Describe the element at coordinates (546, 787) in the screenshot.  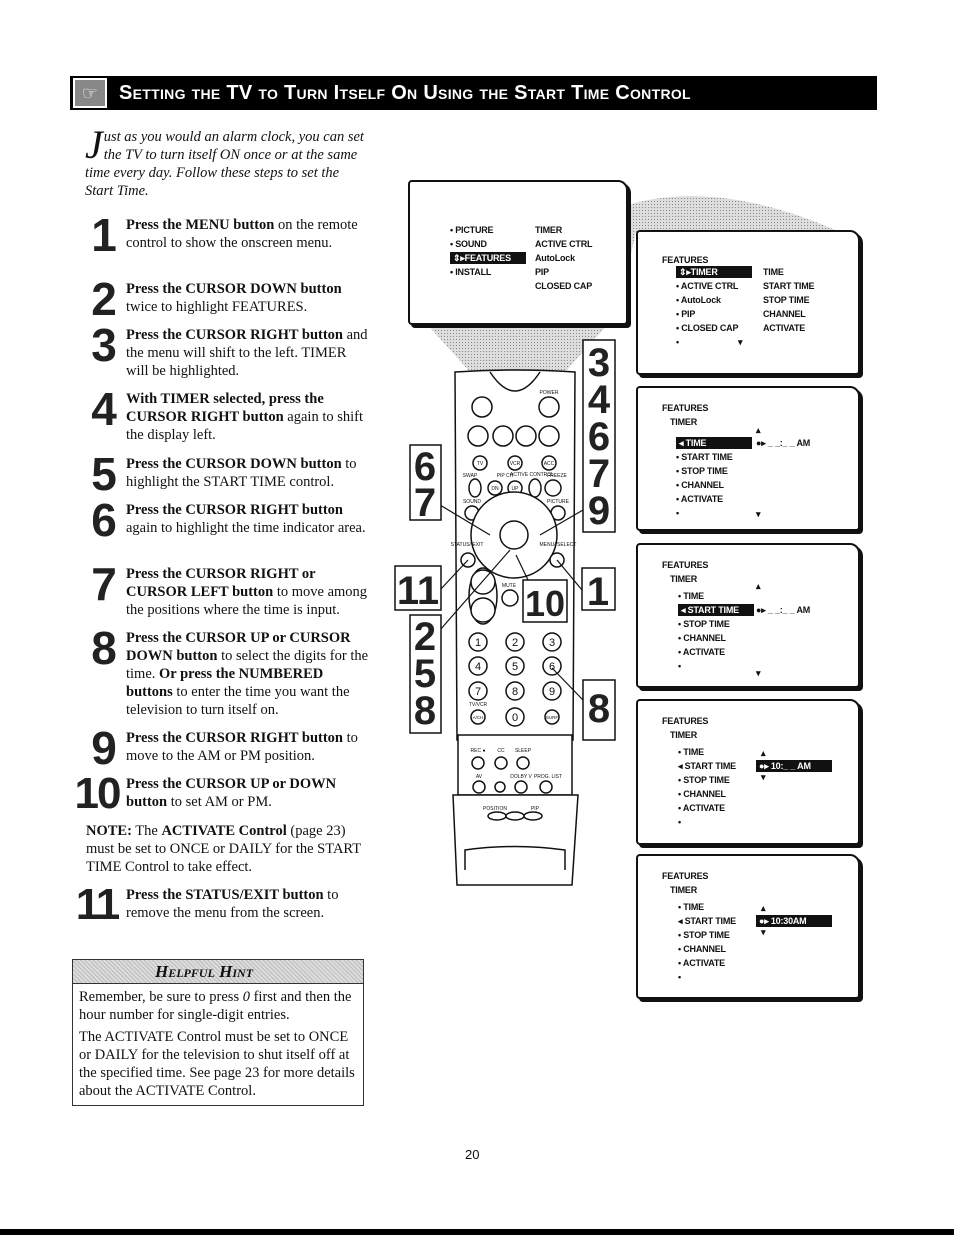
I see `prog-list-button` at that location.